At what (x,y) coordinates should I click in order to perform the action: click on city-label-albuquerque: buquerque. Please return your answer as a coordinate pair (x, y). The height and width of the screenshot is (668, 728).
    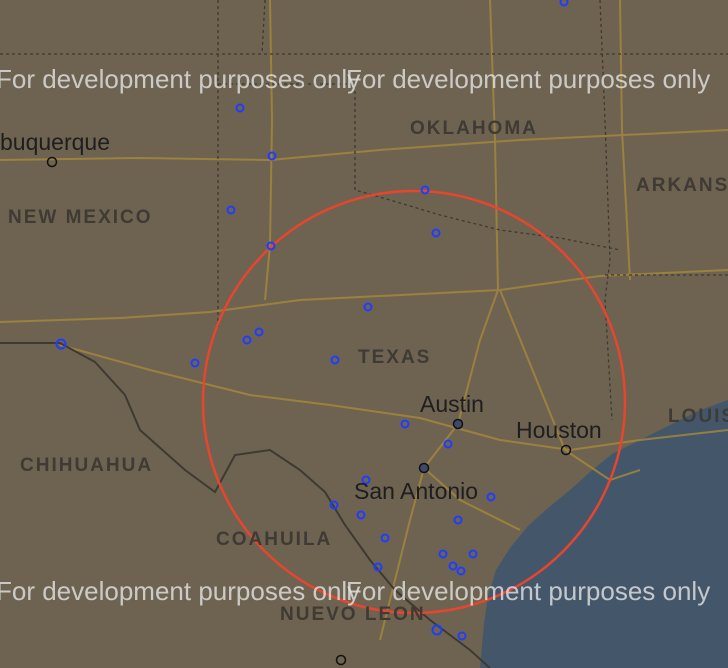
    Looking at the image, I should click on (55, 142).